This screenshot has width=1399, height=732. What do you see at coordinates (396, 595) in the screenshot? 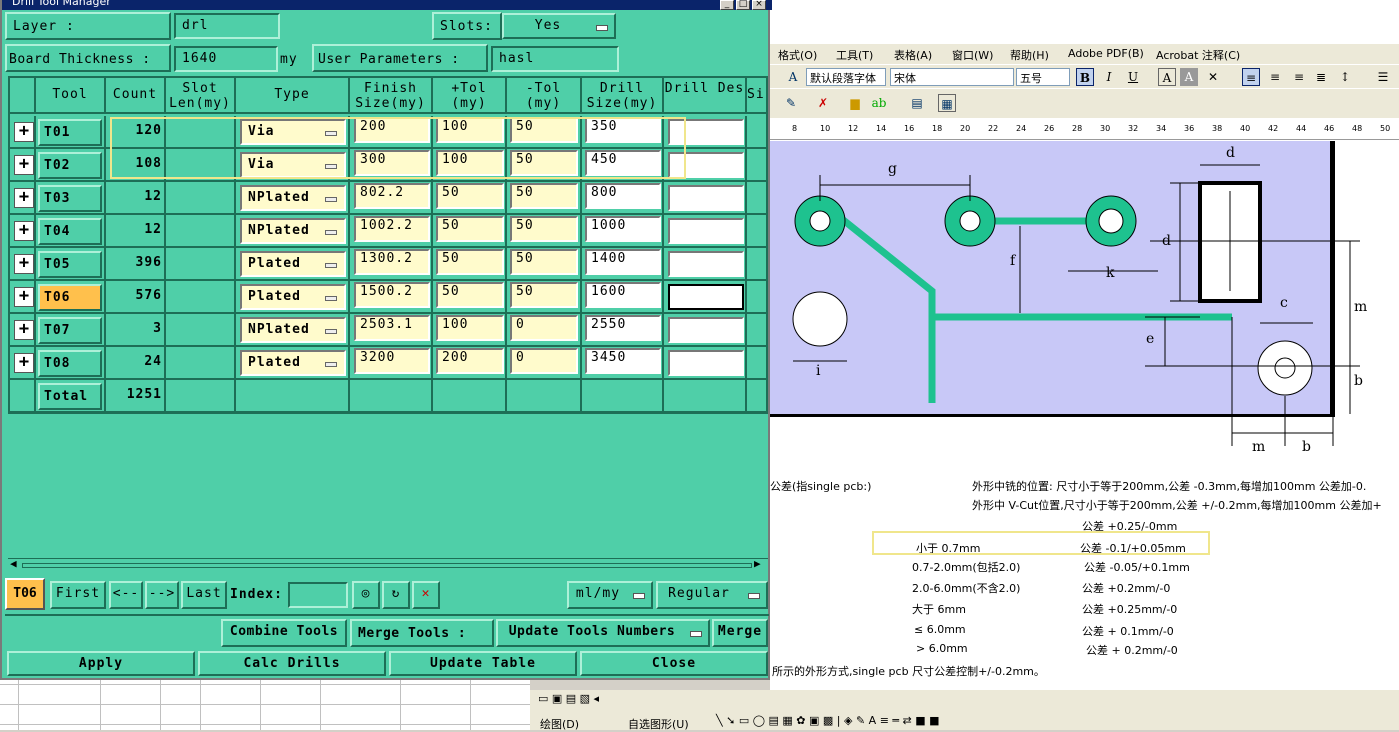
I see `refresh-icon: ↻` at bounding box center [396, 595].